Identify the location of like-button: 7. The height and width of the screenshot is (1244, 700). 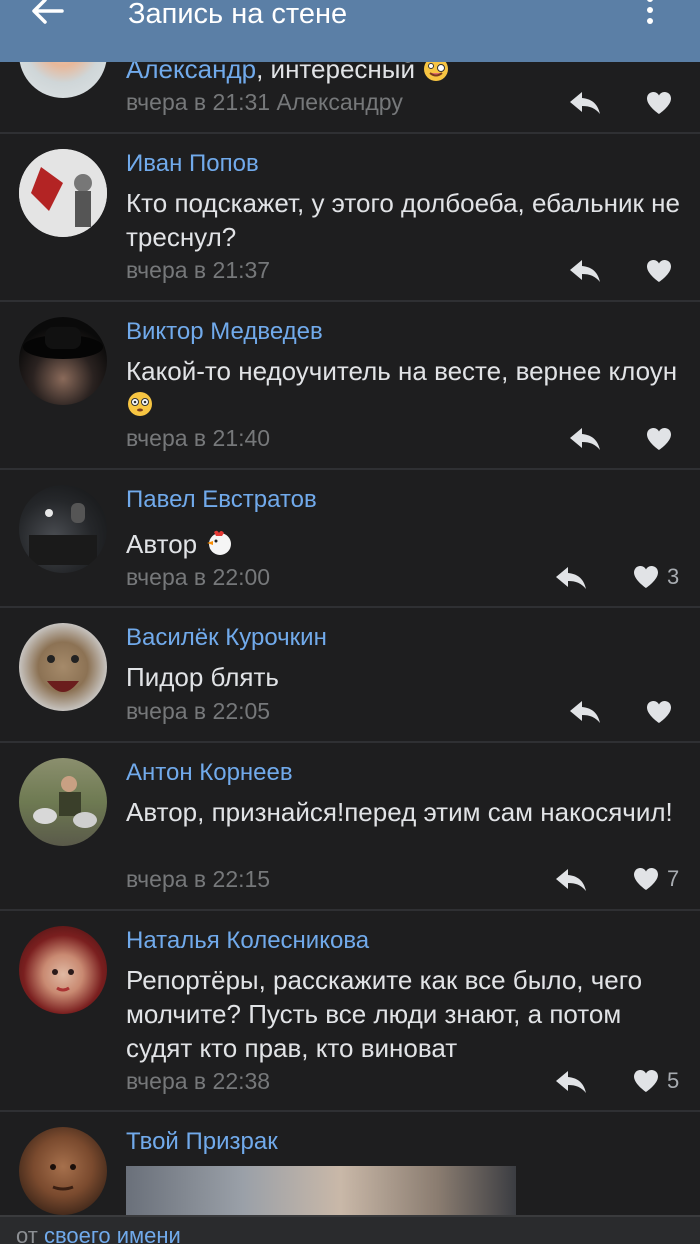
(656, 879).